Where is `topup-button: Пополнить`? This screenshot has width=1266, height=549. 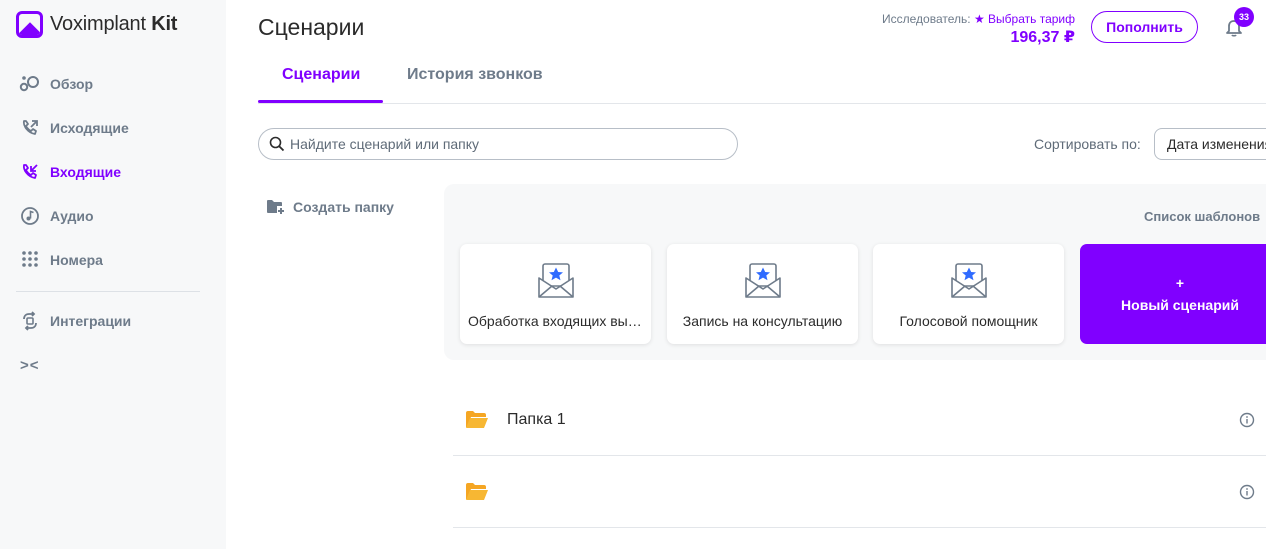
topup-button: Пополнить is located at coordinates (1144, 27).